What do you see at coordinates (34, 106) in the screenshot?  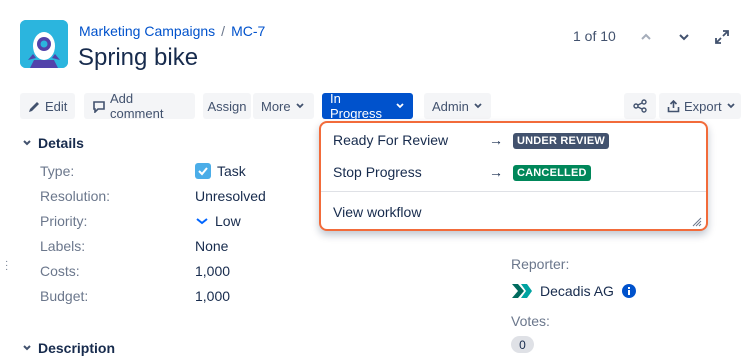 I see `pencil-icon` at bounding box center [34, 106].